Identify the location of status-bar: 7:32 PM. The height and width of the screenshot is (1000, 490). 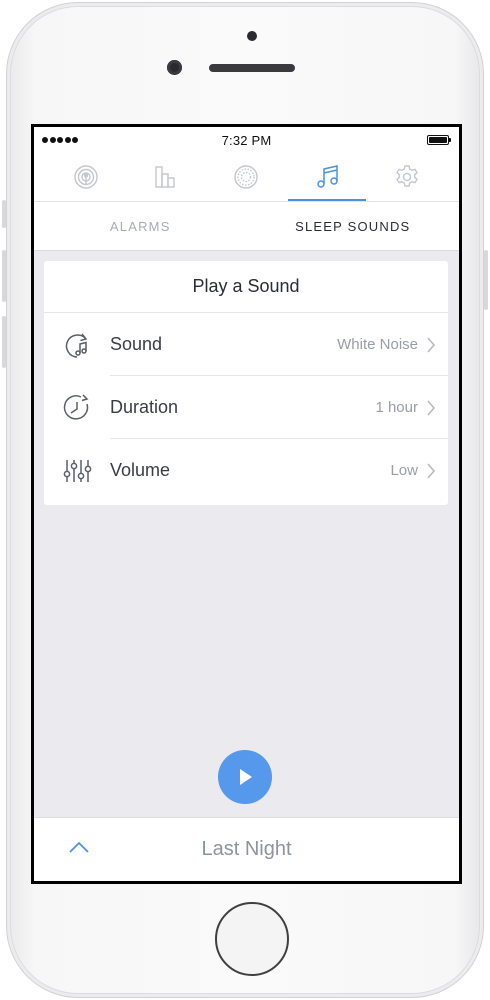
(246, 140).